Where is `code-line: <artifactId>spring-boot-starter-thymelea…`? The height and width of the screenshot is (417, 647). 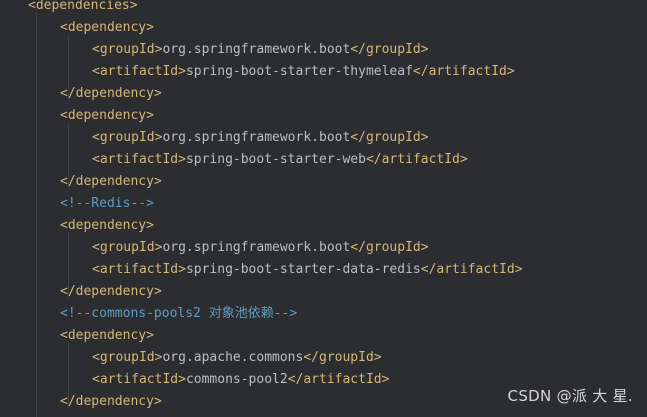 code-line: <artifactId>spring-boot-starter-thymelea… is located at coordinates (303, 72).